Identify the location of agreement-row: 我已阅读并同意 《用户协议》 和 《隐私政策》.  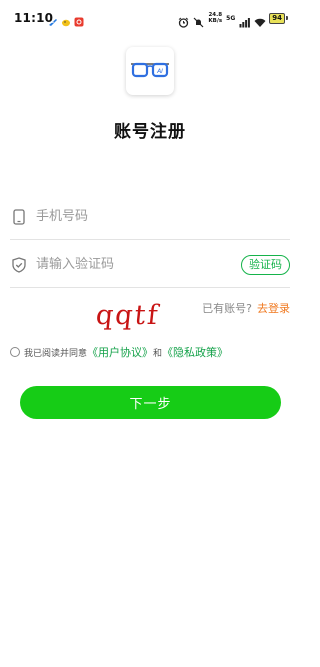
(119, 352).